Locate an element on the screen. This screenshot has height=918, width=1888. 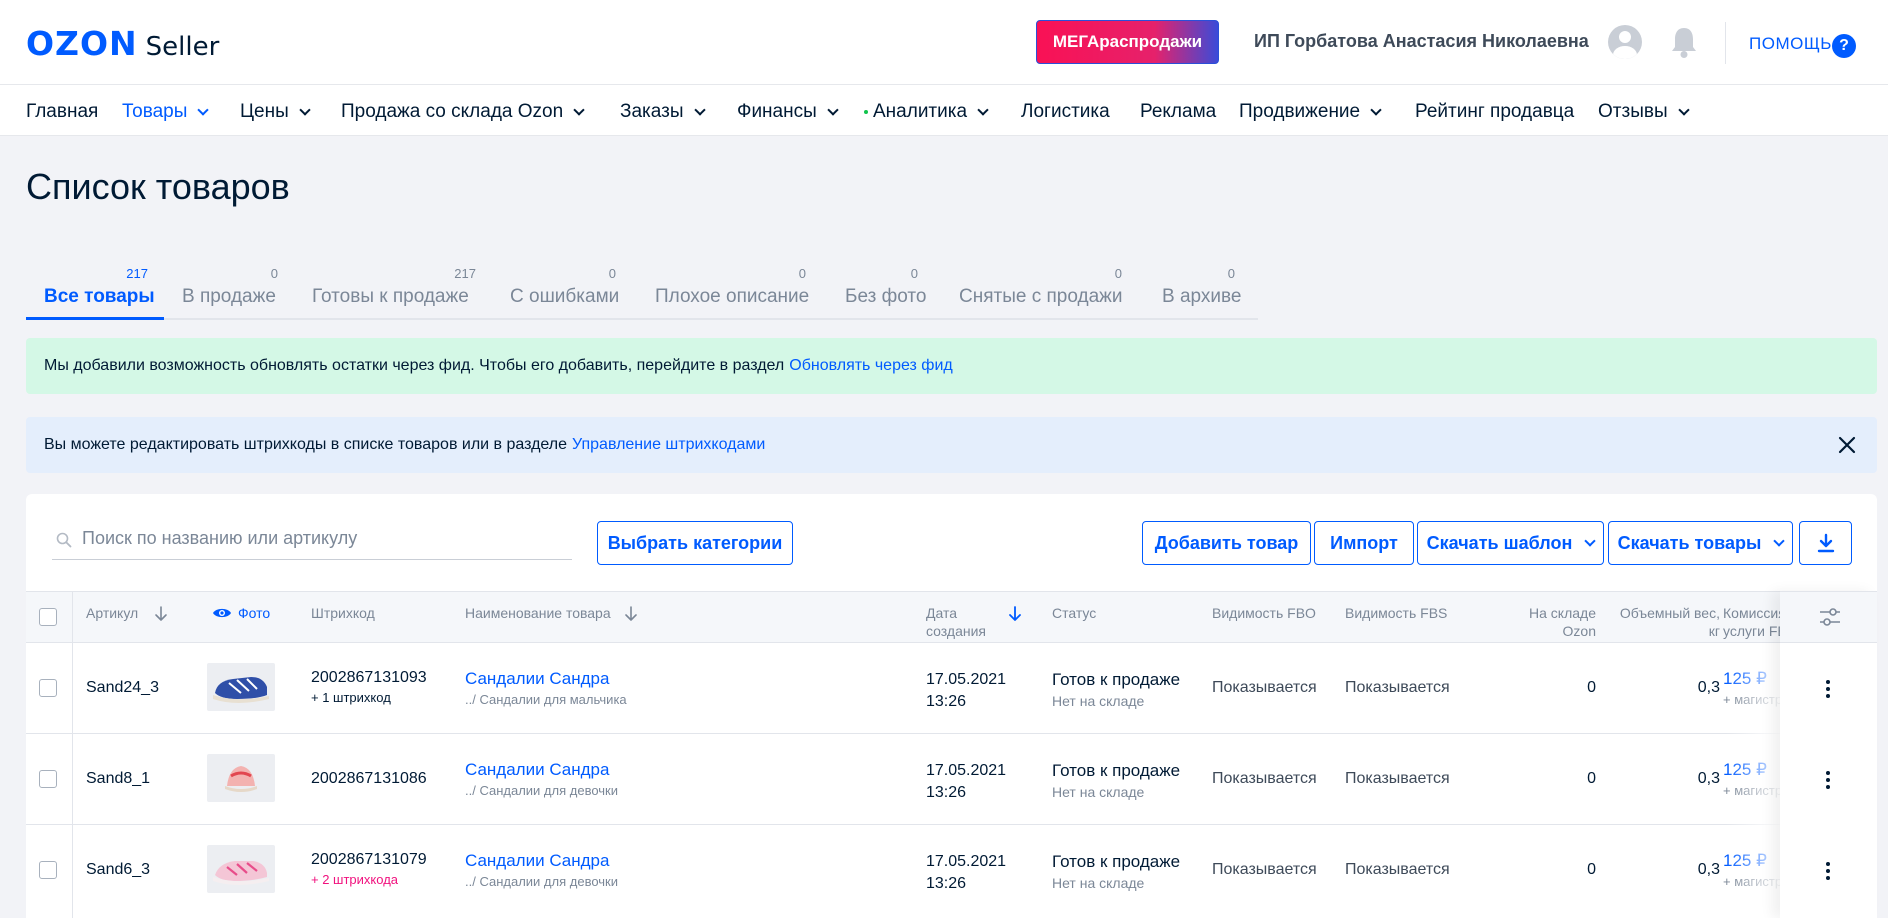
fbo-visibility: Показывается is located at coordinates (1264, 778).